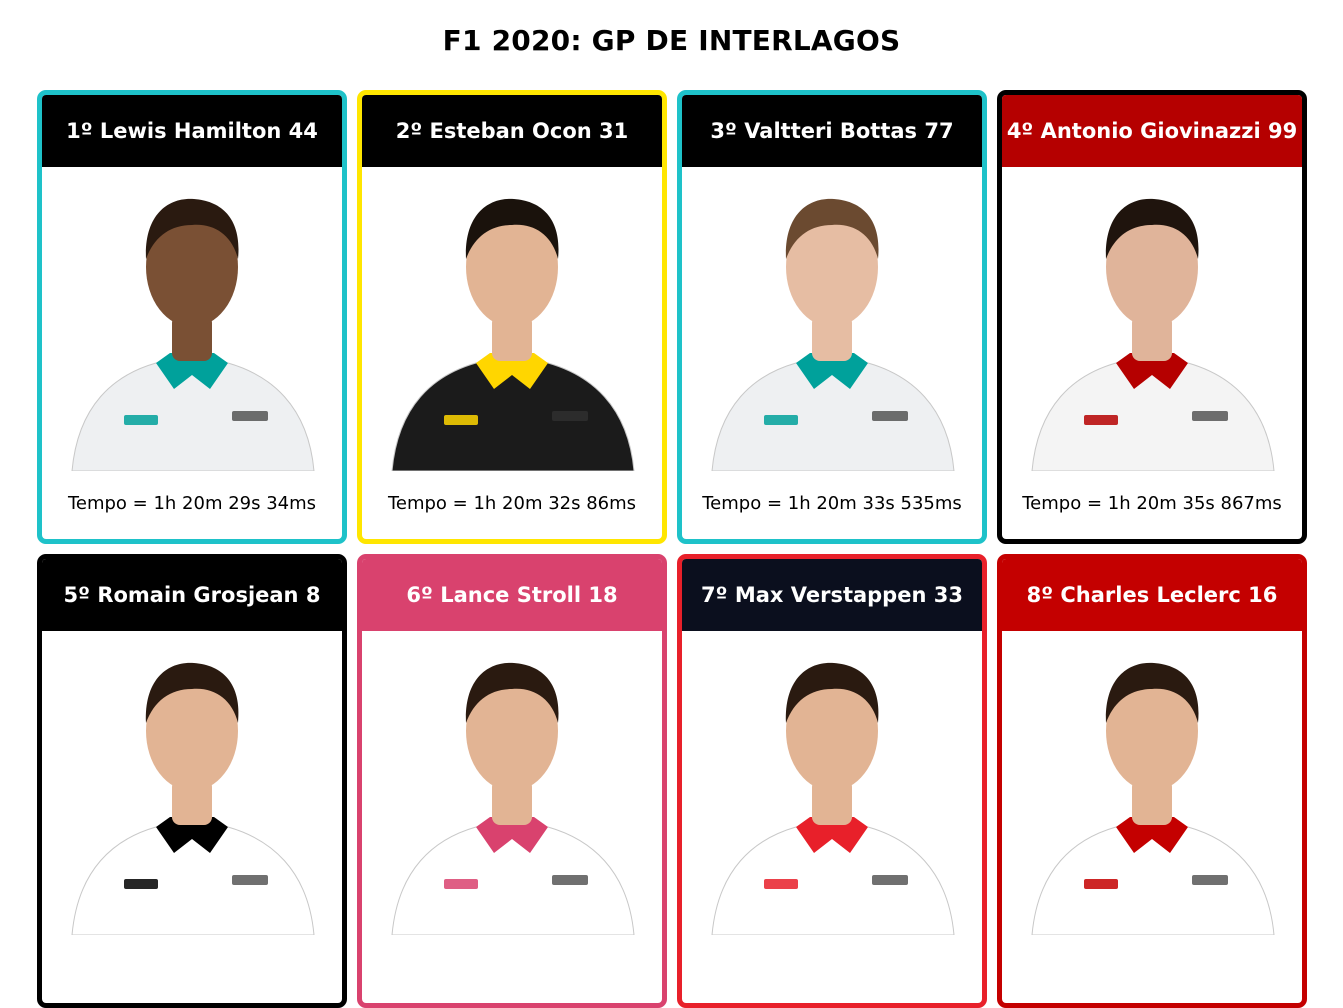 Image resolution: width=1343 pixels, height=1008 pixels. I want to click on driver-card: 8º Charles Leclerc 16, so click(1152, 781).